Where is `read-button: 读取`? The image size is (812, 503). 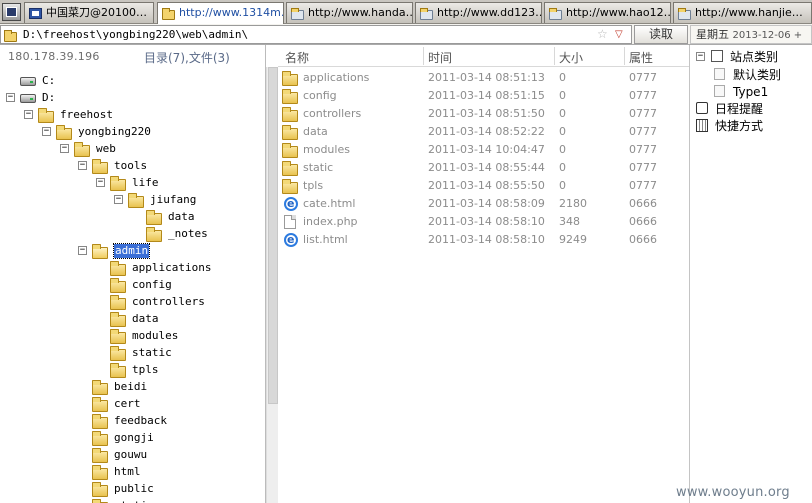 read-button: 读取 is located at coordinates (661, 34).